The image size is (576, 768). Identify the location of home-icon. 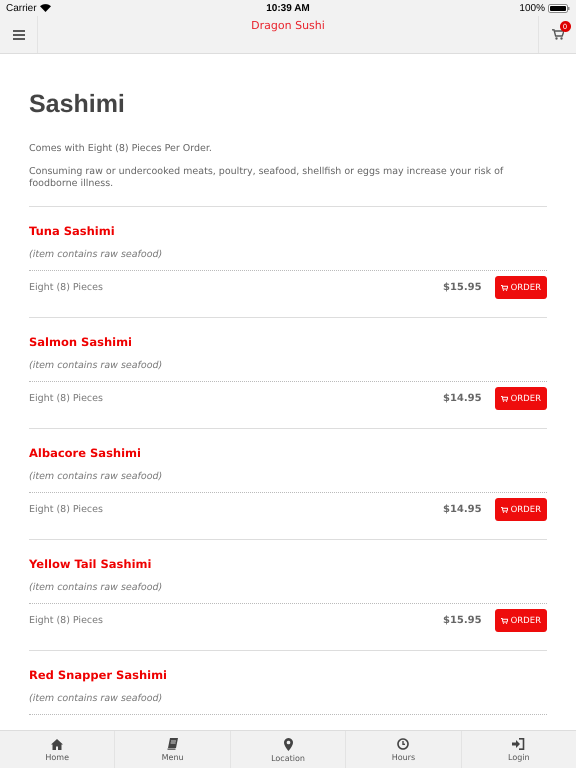
(57, 744).